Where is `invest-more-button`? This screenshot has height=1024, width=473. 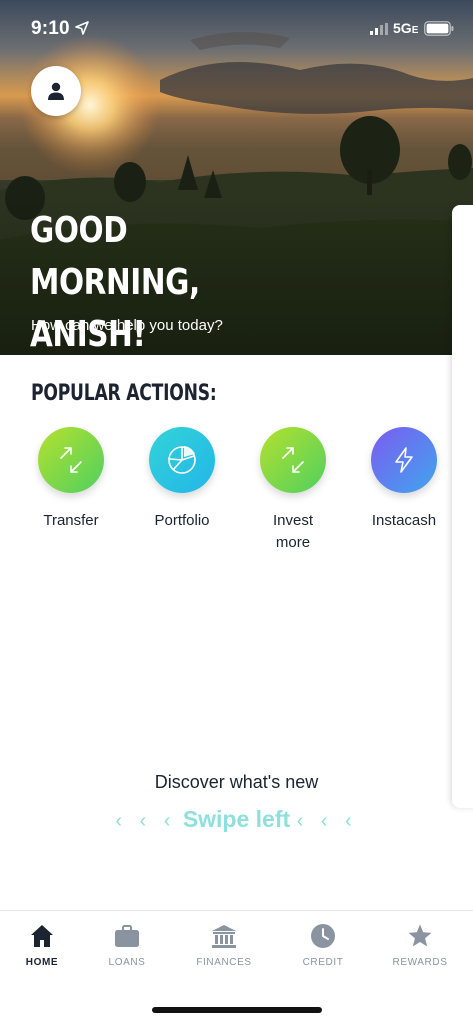 invest-more-button is located at coordinates (293, 460).